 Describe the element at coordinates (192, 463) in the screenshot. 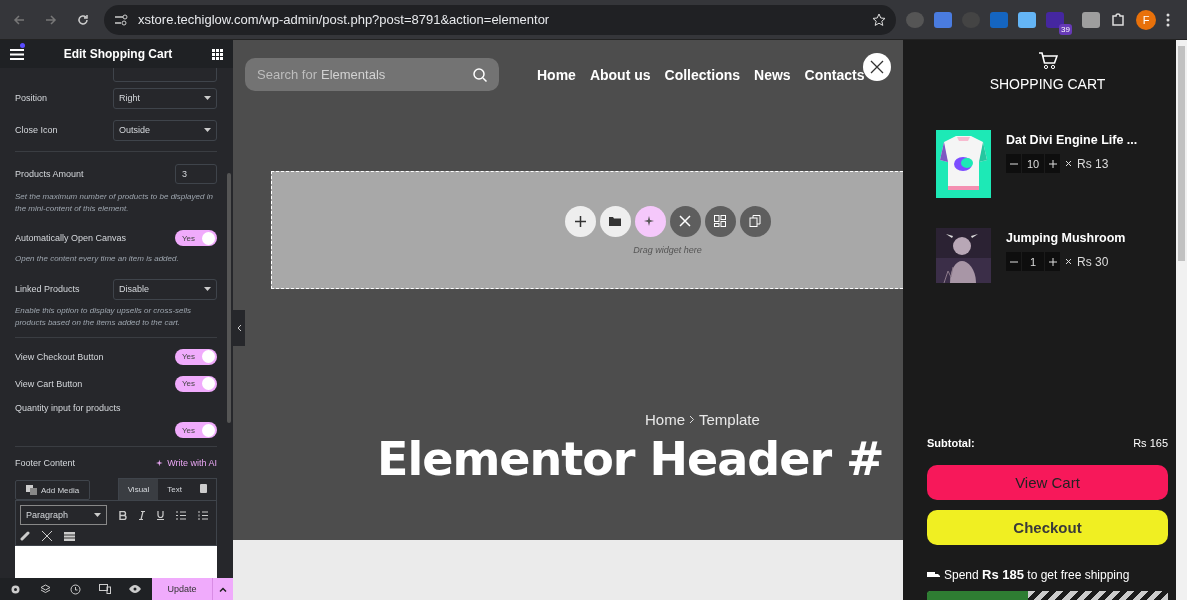

I see `write-with-ai-link: Write with AI` at that location.